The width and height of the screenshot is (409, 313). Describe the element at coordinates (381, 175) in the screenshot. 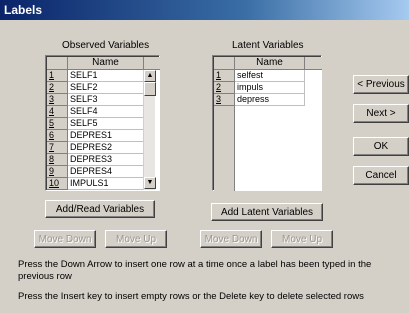

I see `cancel-button: Cancel` at that location.